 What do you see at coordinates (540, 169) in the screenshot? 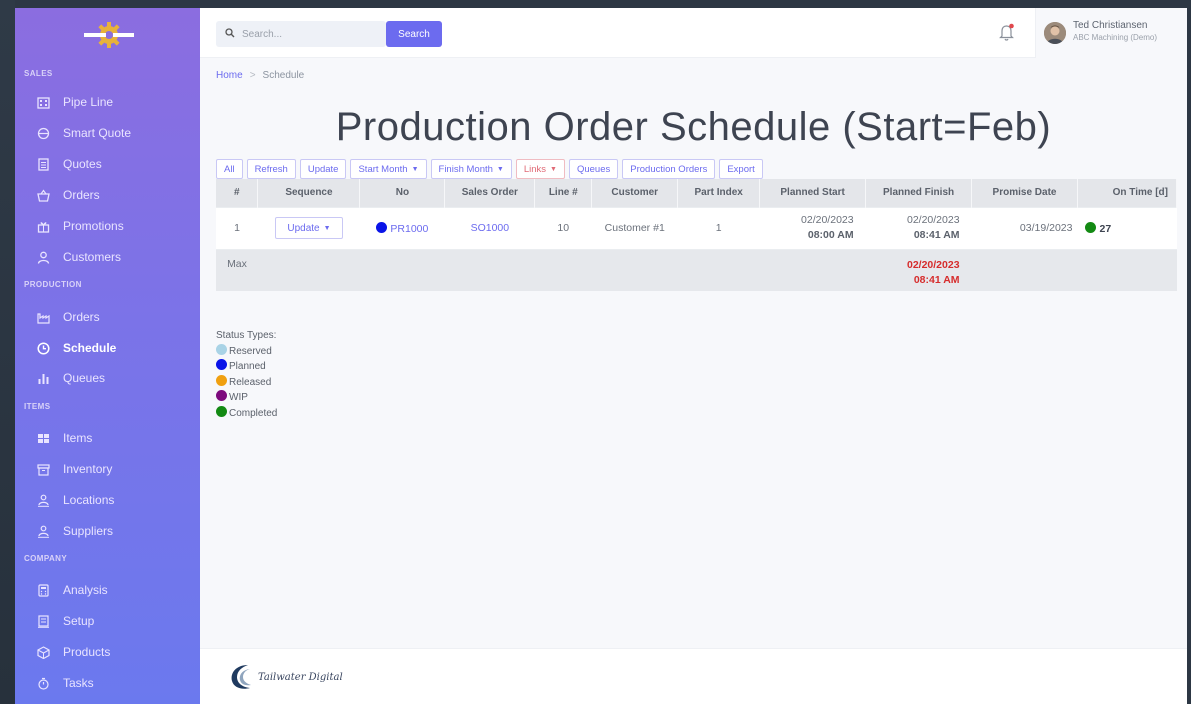
I see `links-dropdown: Links ▼` at bounding box center [540, 169].